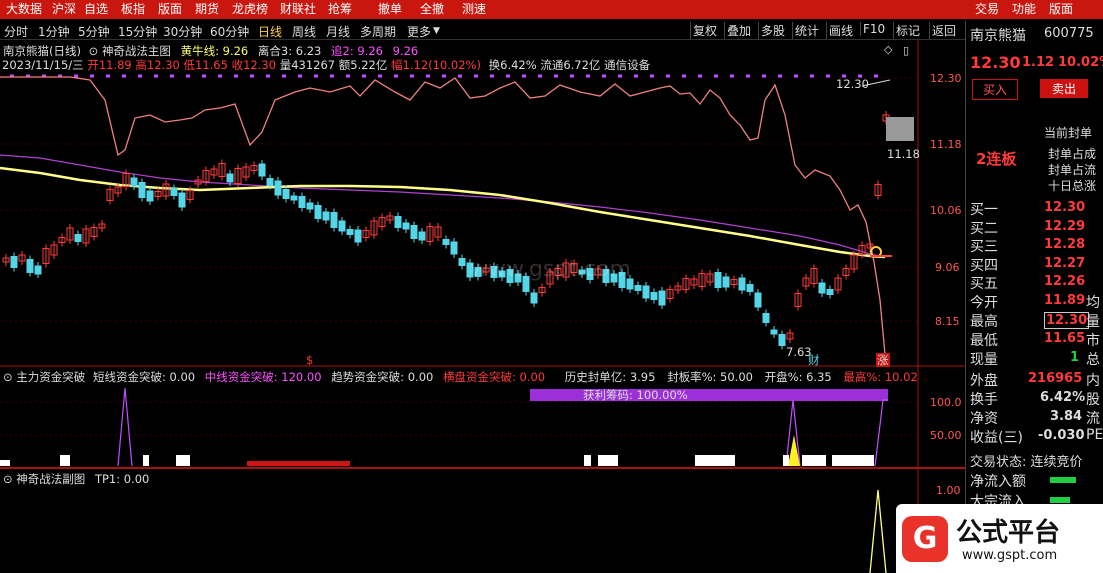  What do you see at coordinates (1080, 62) in the screenshot?
I see `rp-pct: 10.02%` at bounding box center [1080, 62].